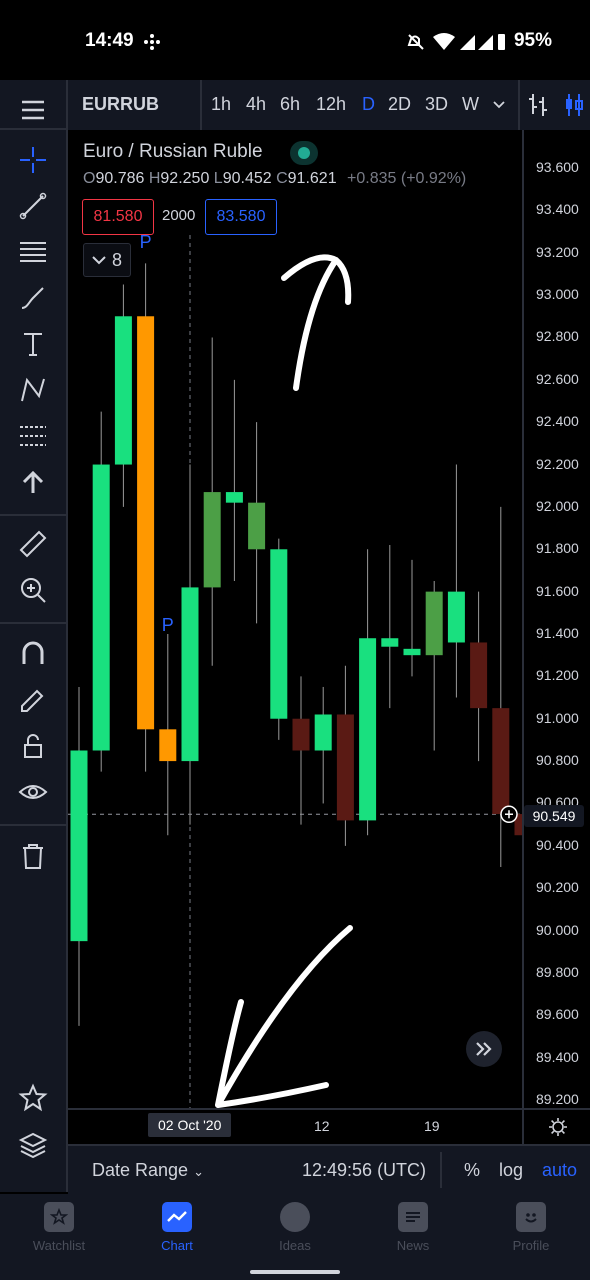  I want to click on price-tick-label: 89.600, so click(557, 1014).